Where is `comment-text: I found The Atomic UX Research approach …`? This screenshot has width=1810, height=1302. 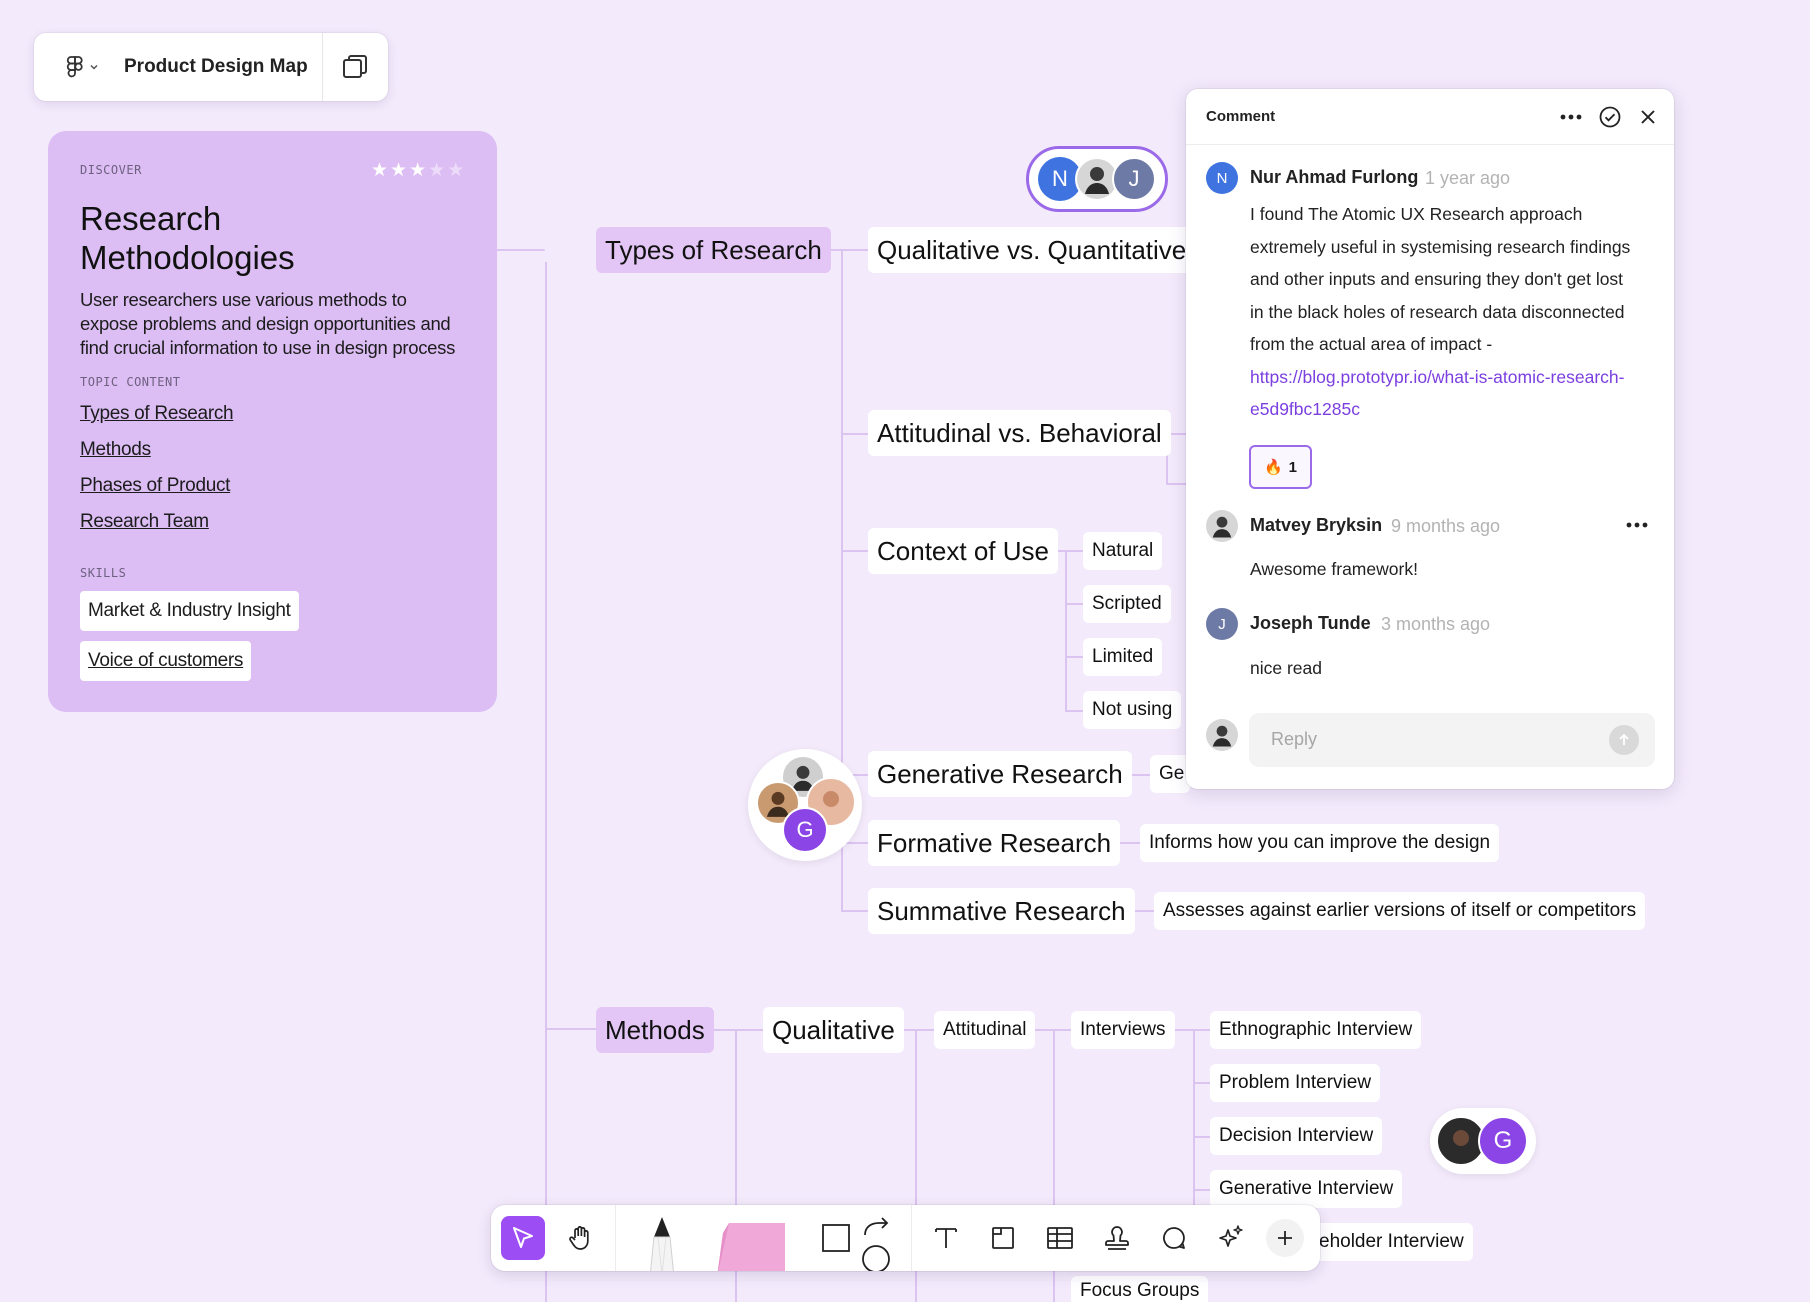
comment-text: I found The Atomic UX Research approach … is located at coordinates (1440, 279).